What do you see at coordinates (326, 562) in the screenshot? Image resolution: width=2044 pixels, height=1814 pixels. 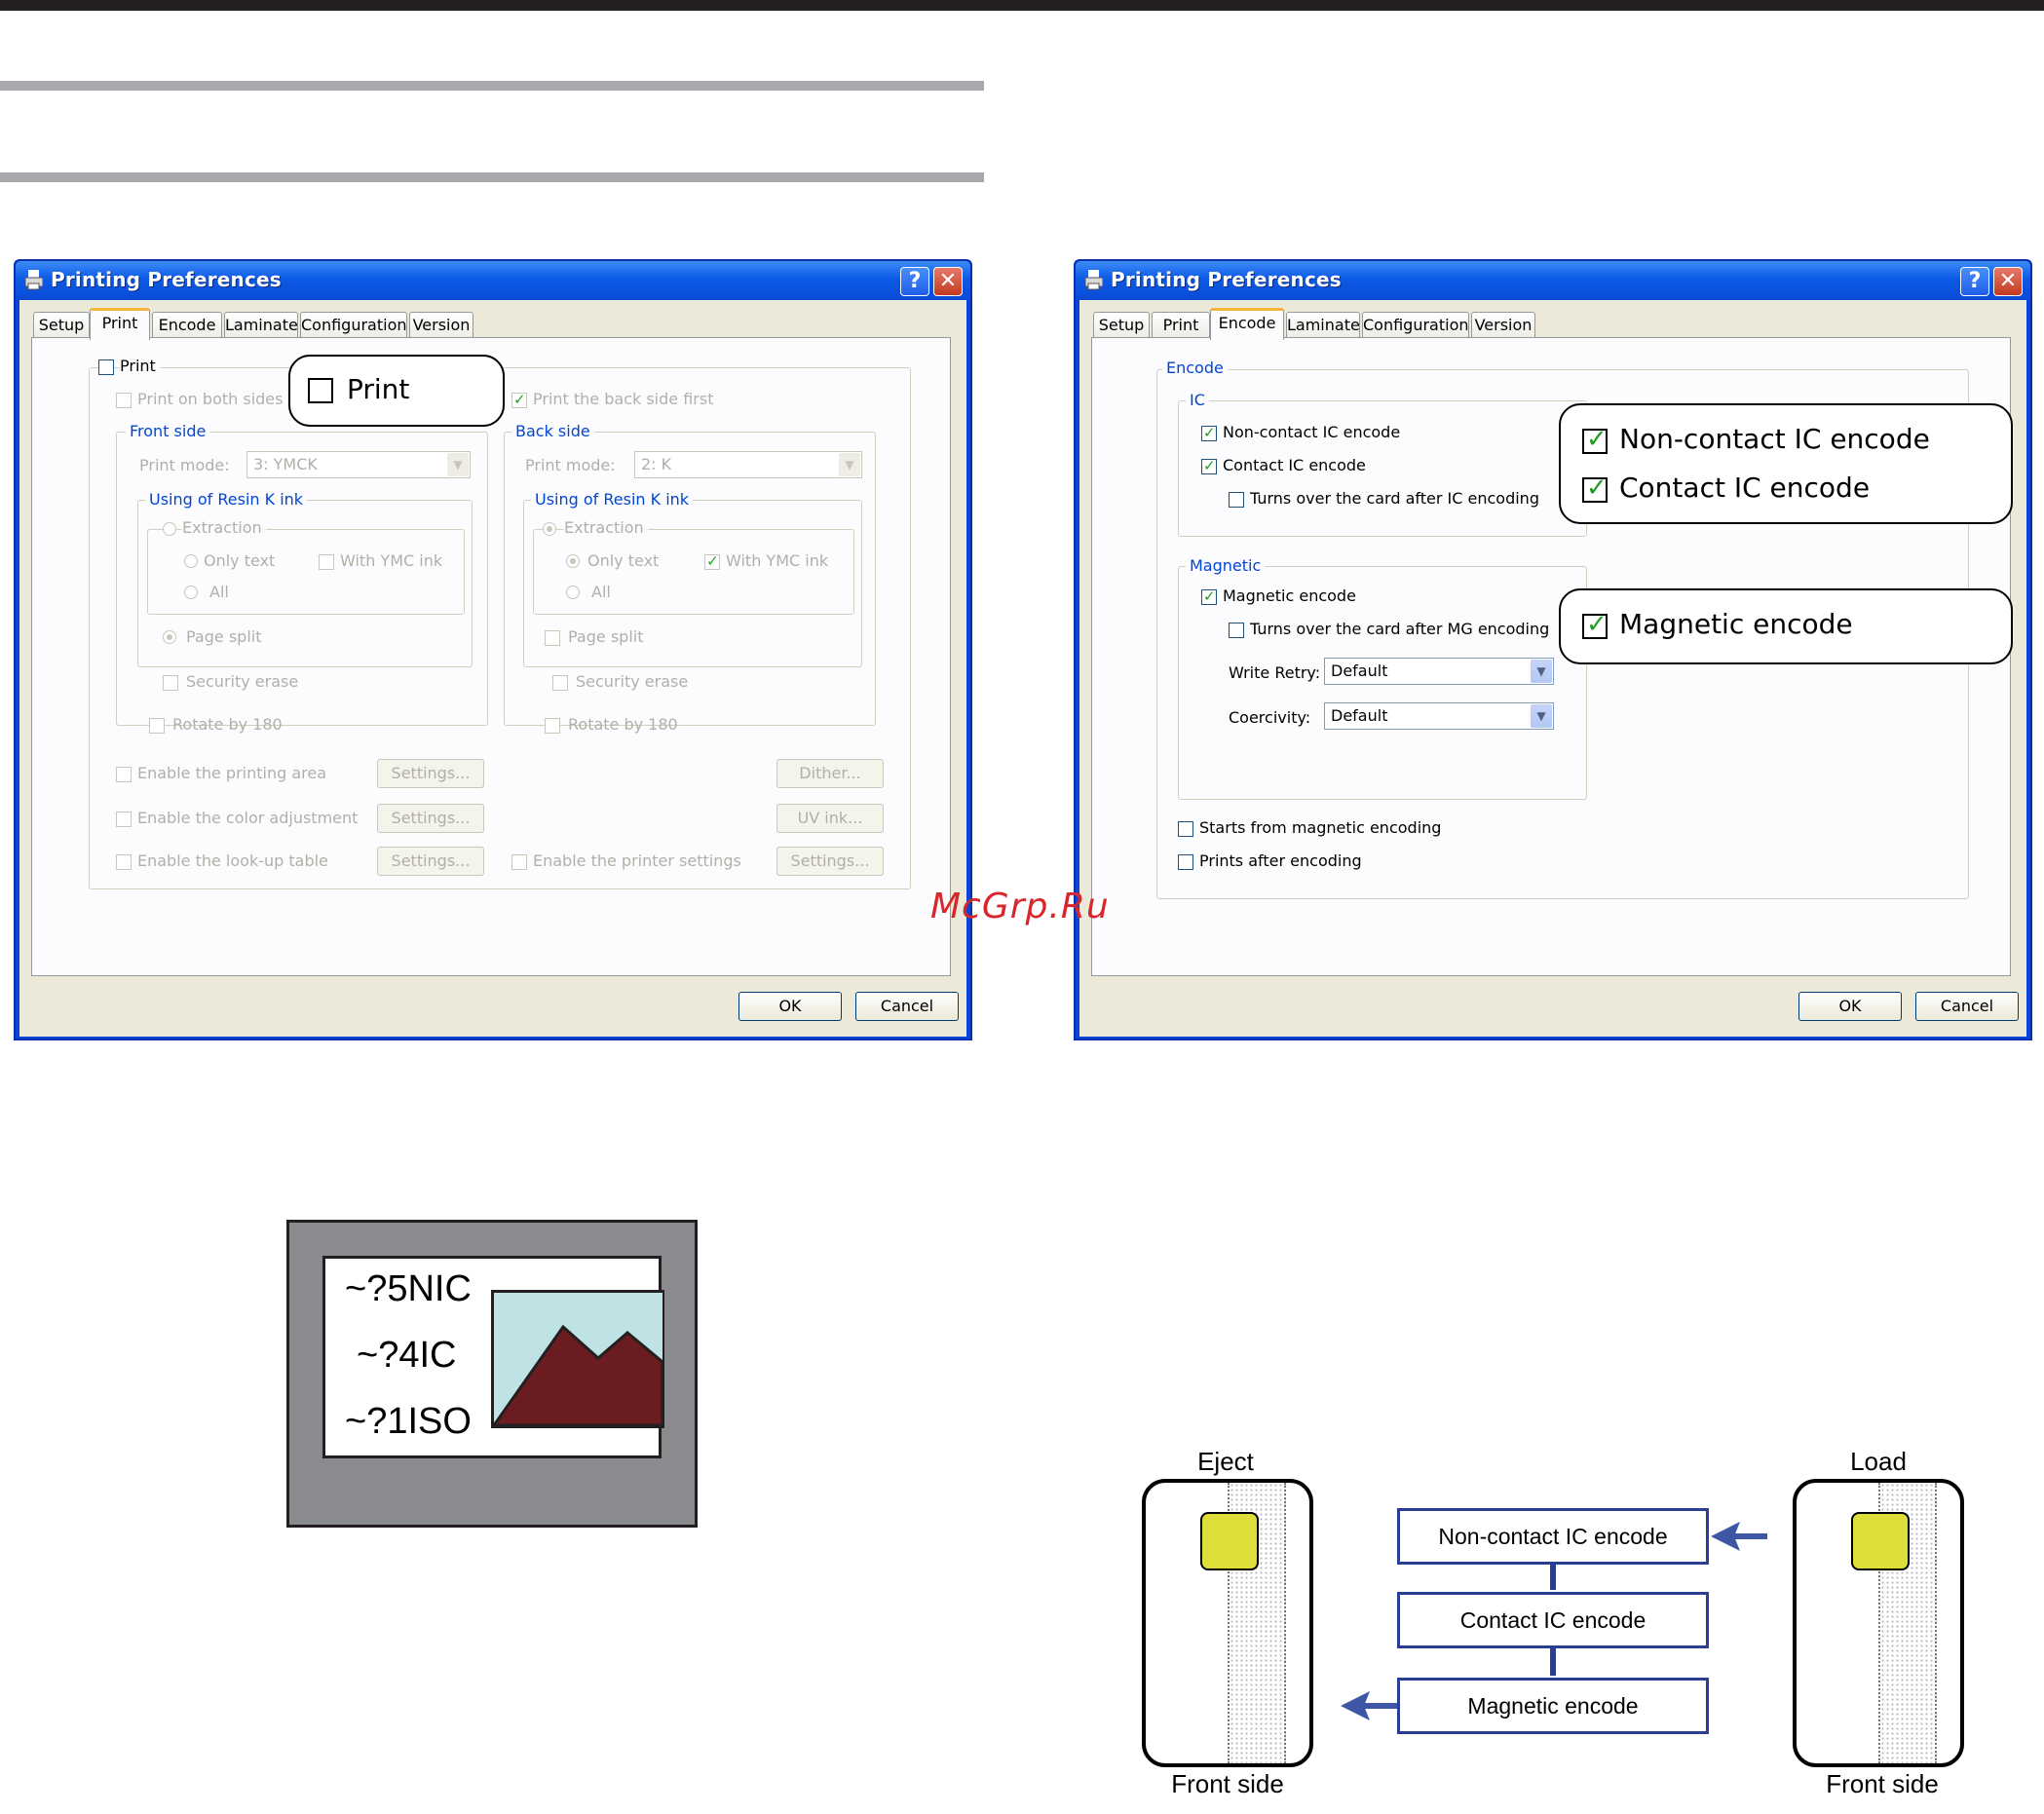 I see `front-with-ymc-checkbox` at bounding box center [326, 562].